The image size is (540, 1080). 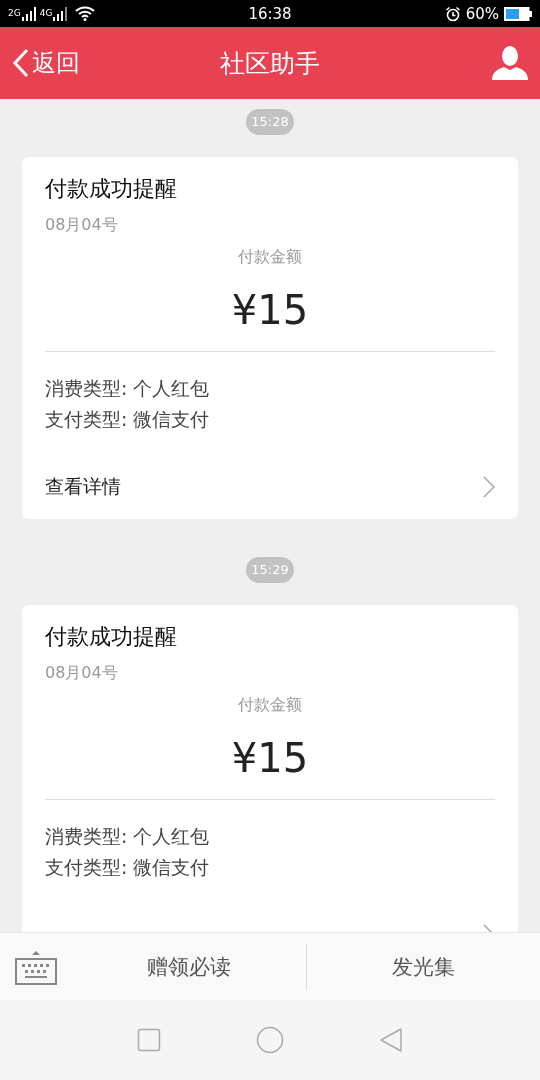 What do you see at coordinates (452, 13) in the screenshot?
I see `alarm-icon` at bounding box center [452, 13].